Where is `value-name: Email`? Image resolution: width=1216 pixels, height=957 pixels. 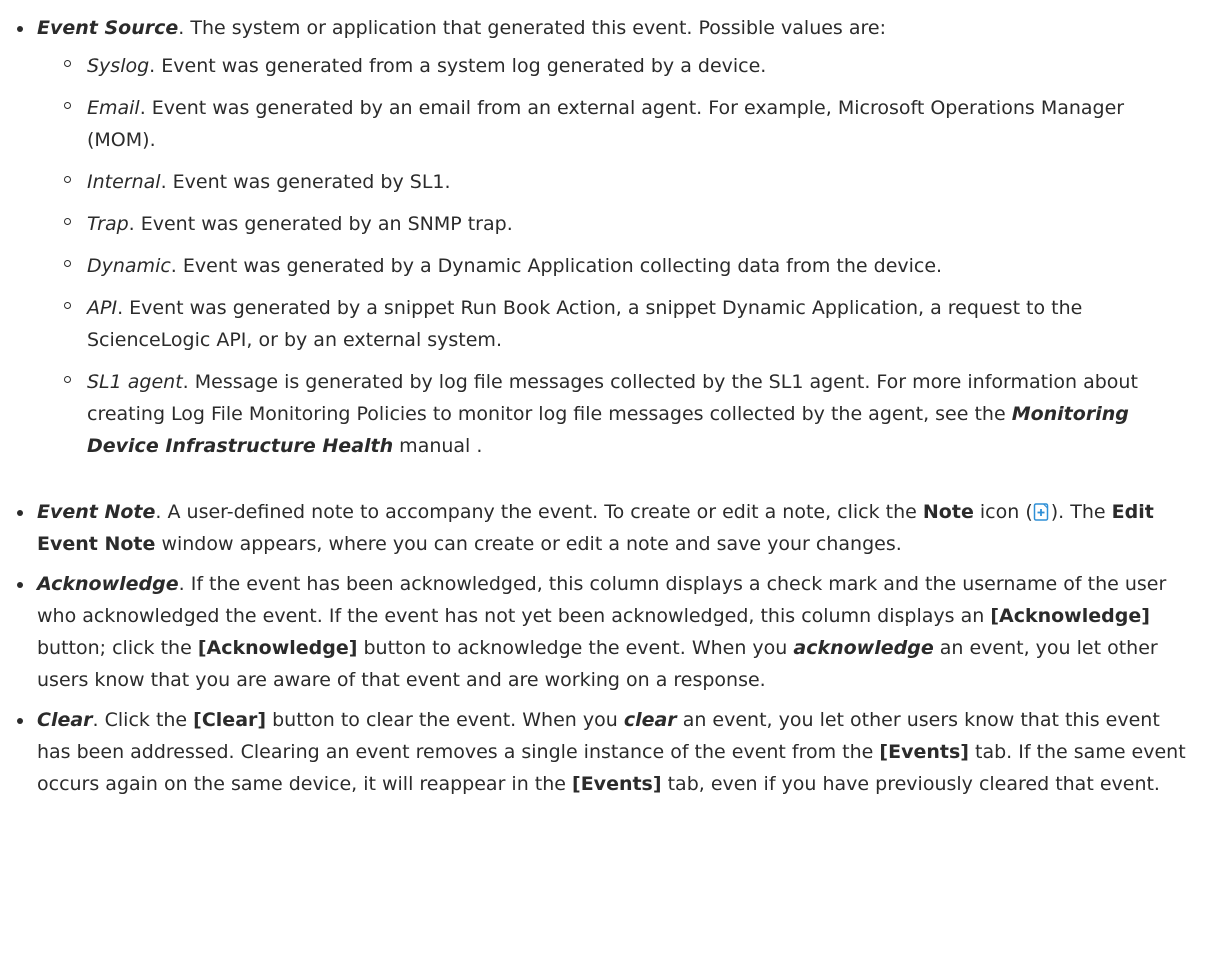 value-name: Email is located at coordinates (113, 108).